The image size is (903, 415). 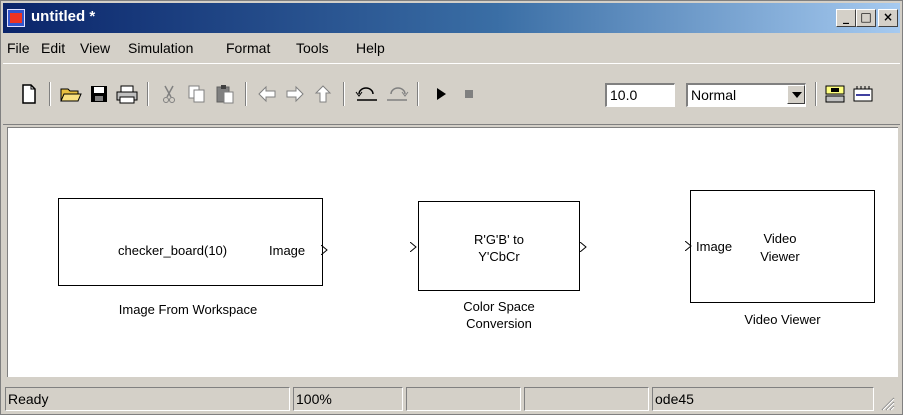 What do you see at coordinates (714, 246) in the screenshot?
I see `input-port-label: Image` at bounding box center [714, 246].